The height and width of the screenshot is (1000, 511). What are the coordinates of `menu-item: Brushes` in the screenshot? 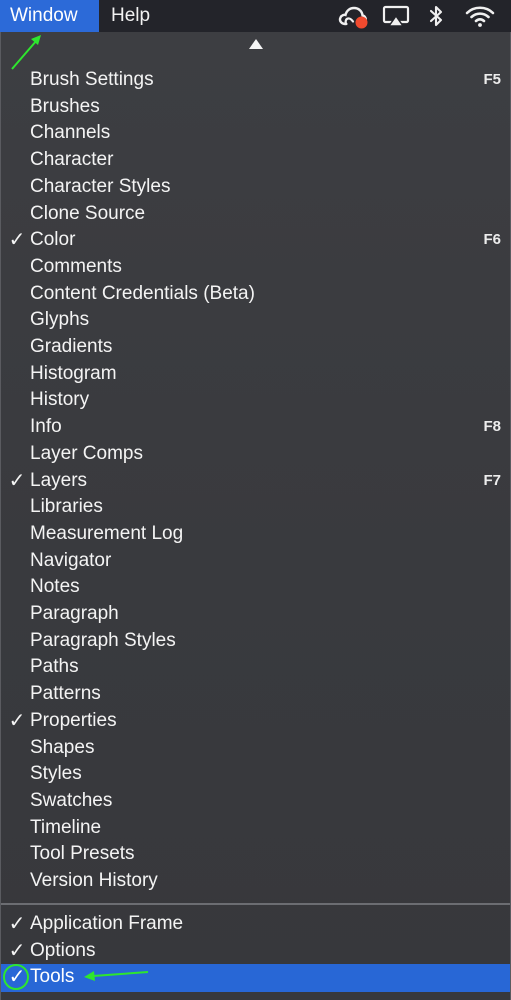 It's located at (255, 107).